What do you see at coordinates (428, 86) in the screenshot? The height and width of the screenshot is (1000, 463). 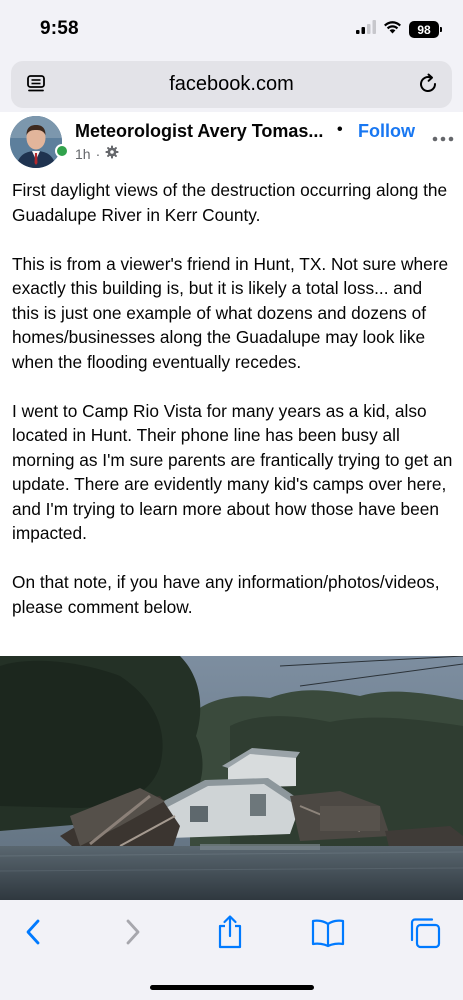 I see `reload-icon` at bounding box center [428, 86].